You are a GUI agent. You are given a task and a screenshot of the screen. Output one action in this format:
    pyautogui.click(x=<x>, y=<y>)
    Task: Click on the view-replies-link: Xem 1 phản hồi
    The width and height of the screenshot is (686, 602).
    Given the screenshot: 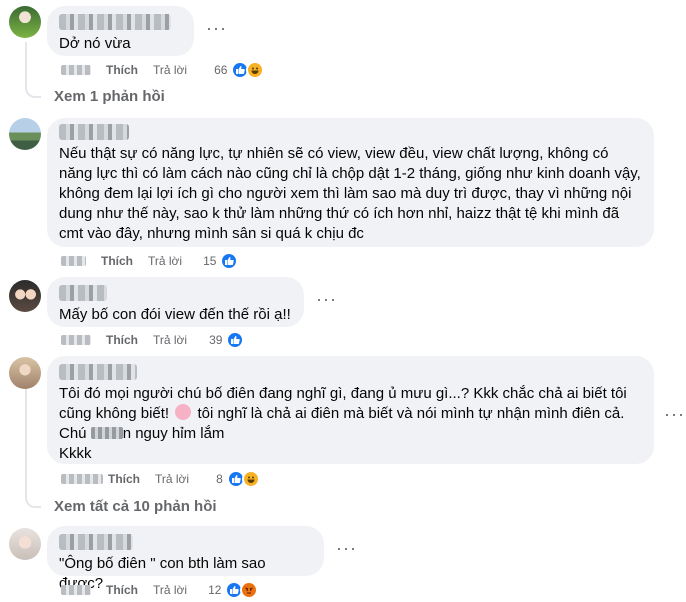 What is the action you would take?
    pyautogui.click(x=109, y=96)
    